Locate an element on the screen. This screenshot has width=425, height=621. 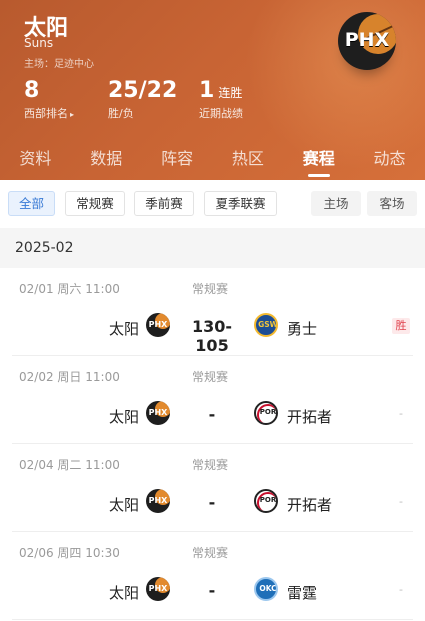
filter-summer-league: 夏季联赛 is located at coordinates (240, 203).